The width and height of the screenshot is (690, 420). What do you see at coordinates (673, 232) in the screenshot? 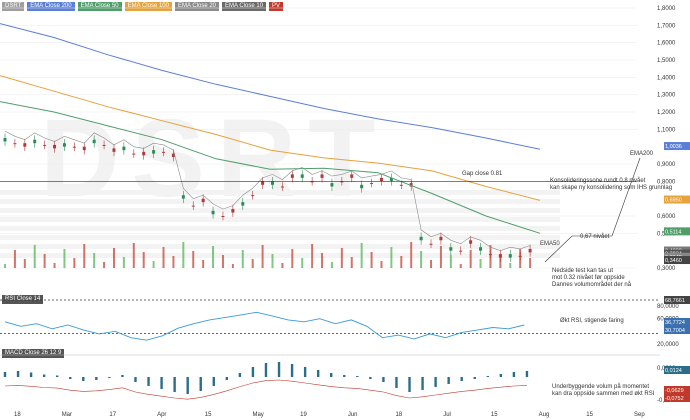
I see `price-badge-label: 0,5114` at bounding box center [673, 232].